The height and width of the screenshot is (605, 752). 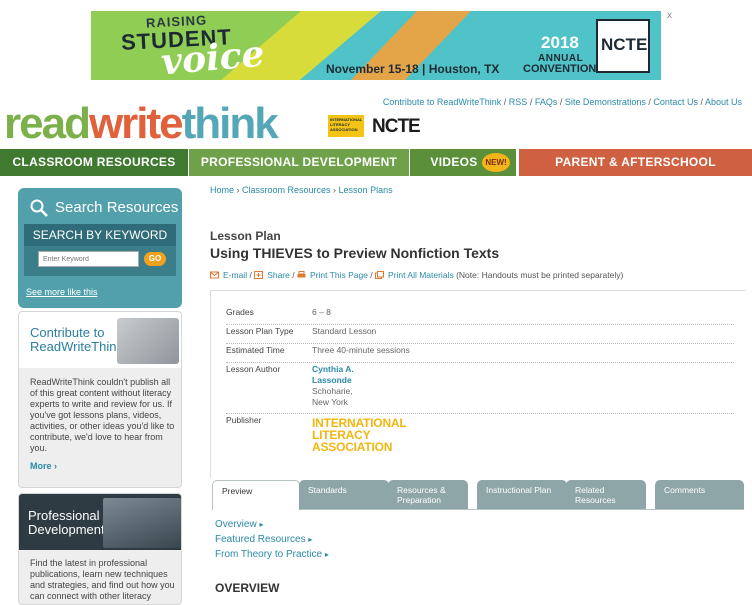 I want to click on type-label: Lesson Plan Type, so click(x=260, y=331).